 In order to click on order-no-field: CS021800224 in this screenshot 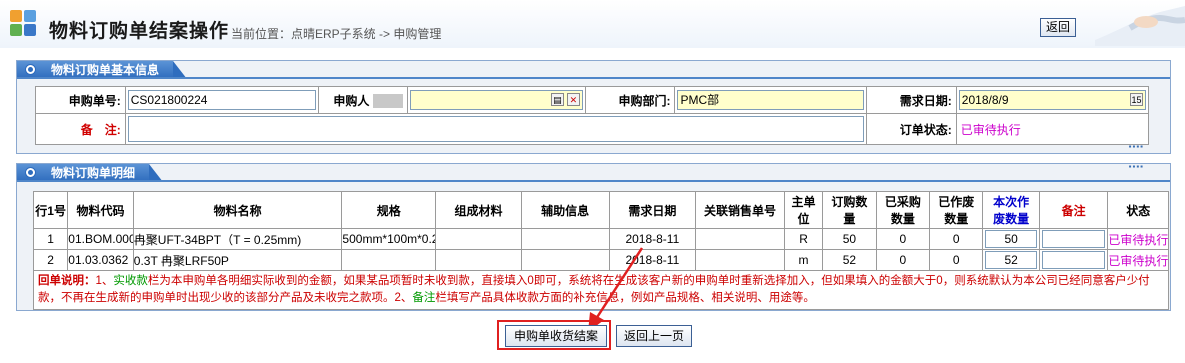, I will do `click(221, 100)`.